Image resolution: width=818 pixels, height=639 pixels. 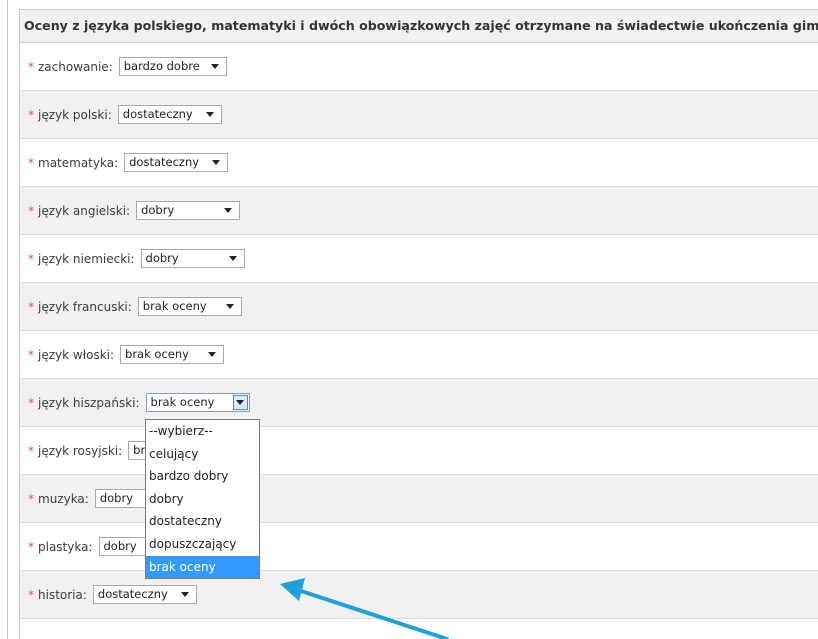 What do you see at coordinates (62, 594) in the screenshot?
I see `field-label: historia:` at bounding box center [62, 594].